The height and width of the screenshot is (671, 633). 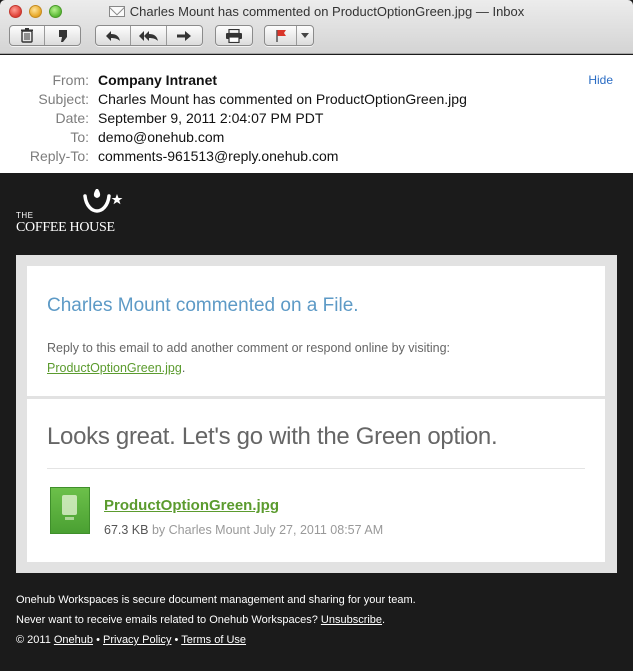 What do you see at coordinates (316, 468) in the screenshot?
I see `divider` at bounding box center [316, 468].